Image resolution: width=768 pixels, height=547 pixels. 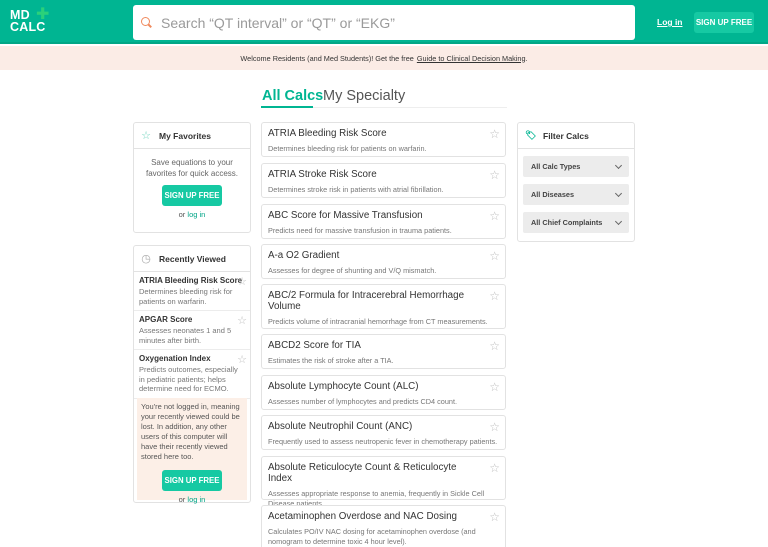 I want to click on search-bar, so click(x=384, y=22).